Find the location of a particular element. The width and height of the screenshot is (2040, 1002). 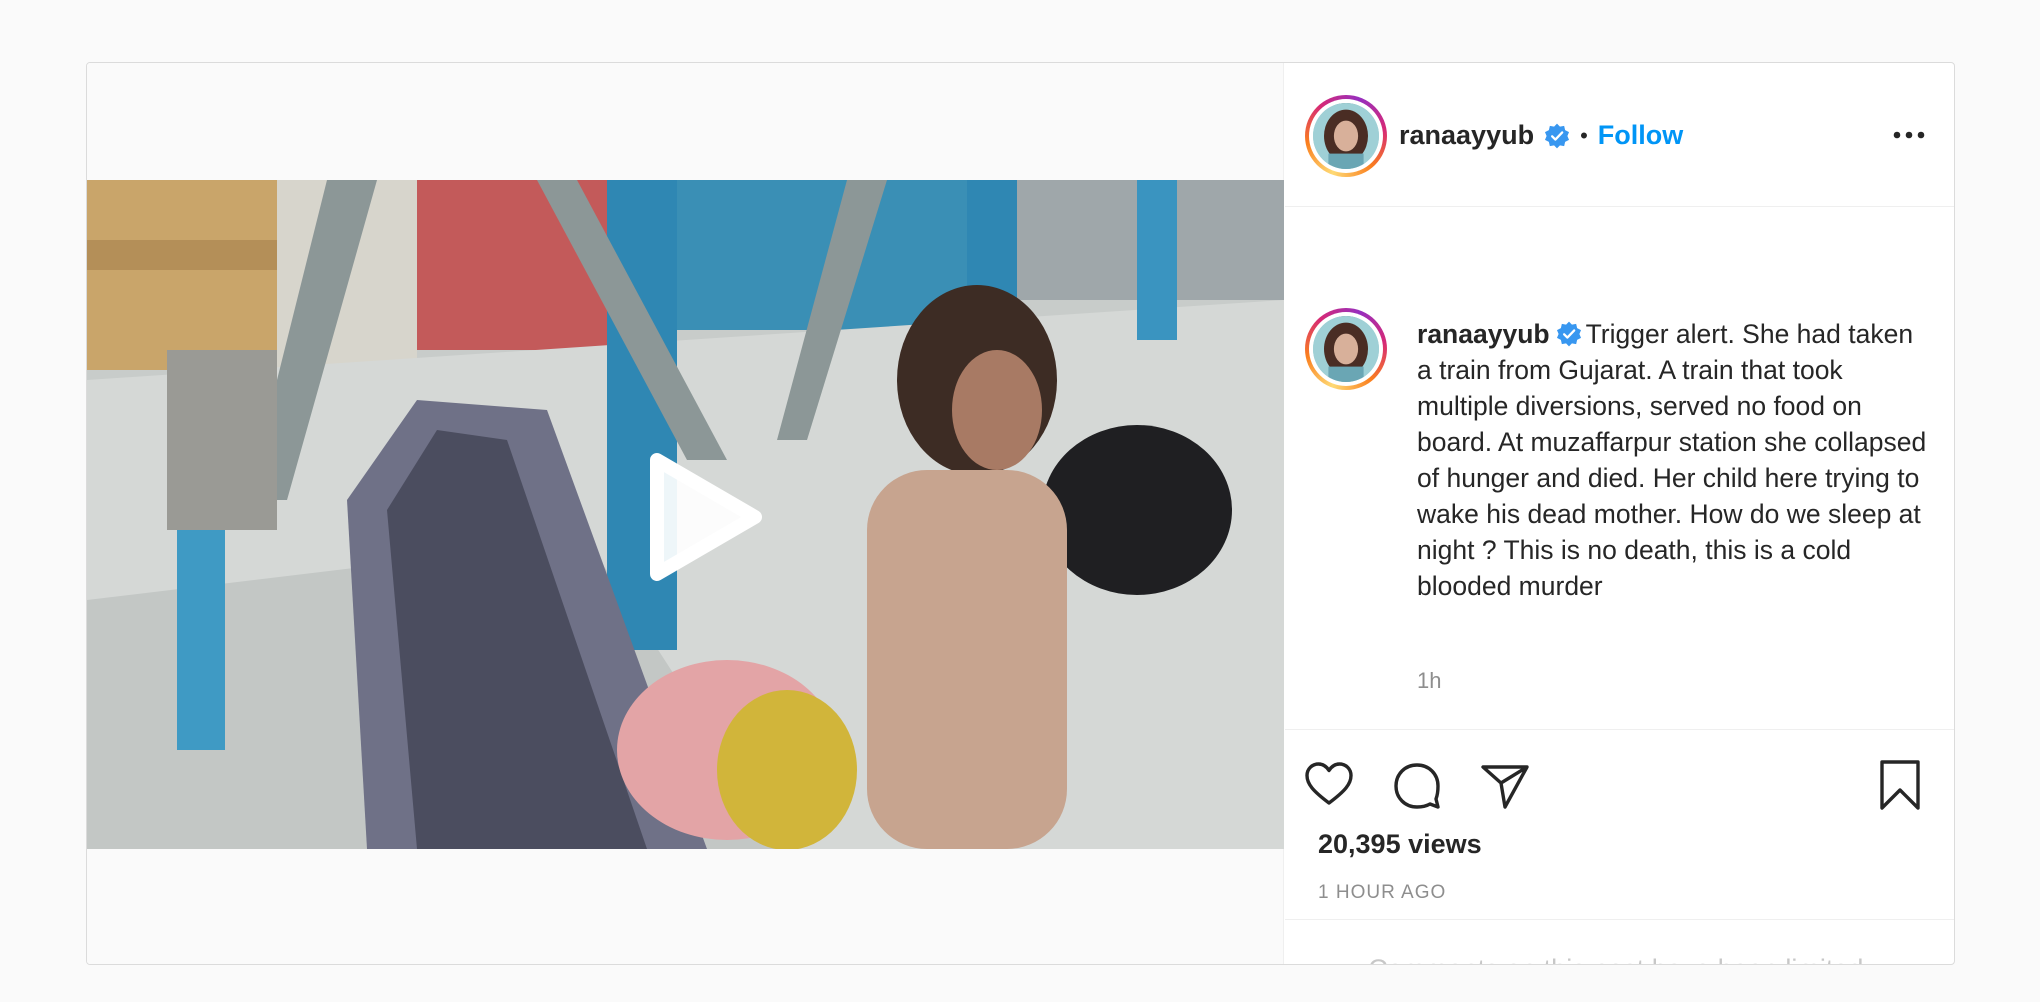

heart-icon is located at coordinates (1329, 785).